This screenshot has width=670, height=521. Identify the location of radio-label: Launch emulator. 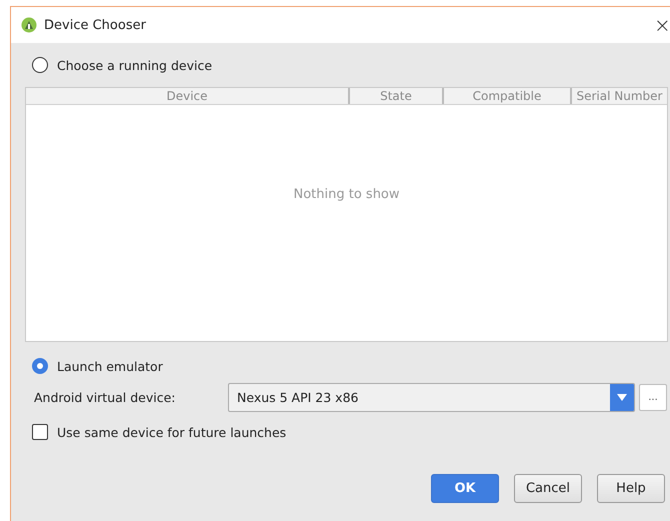
(110, 366).